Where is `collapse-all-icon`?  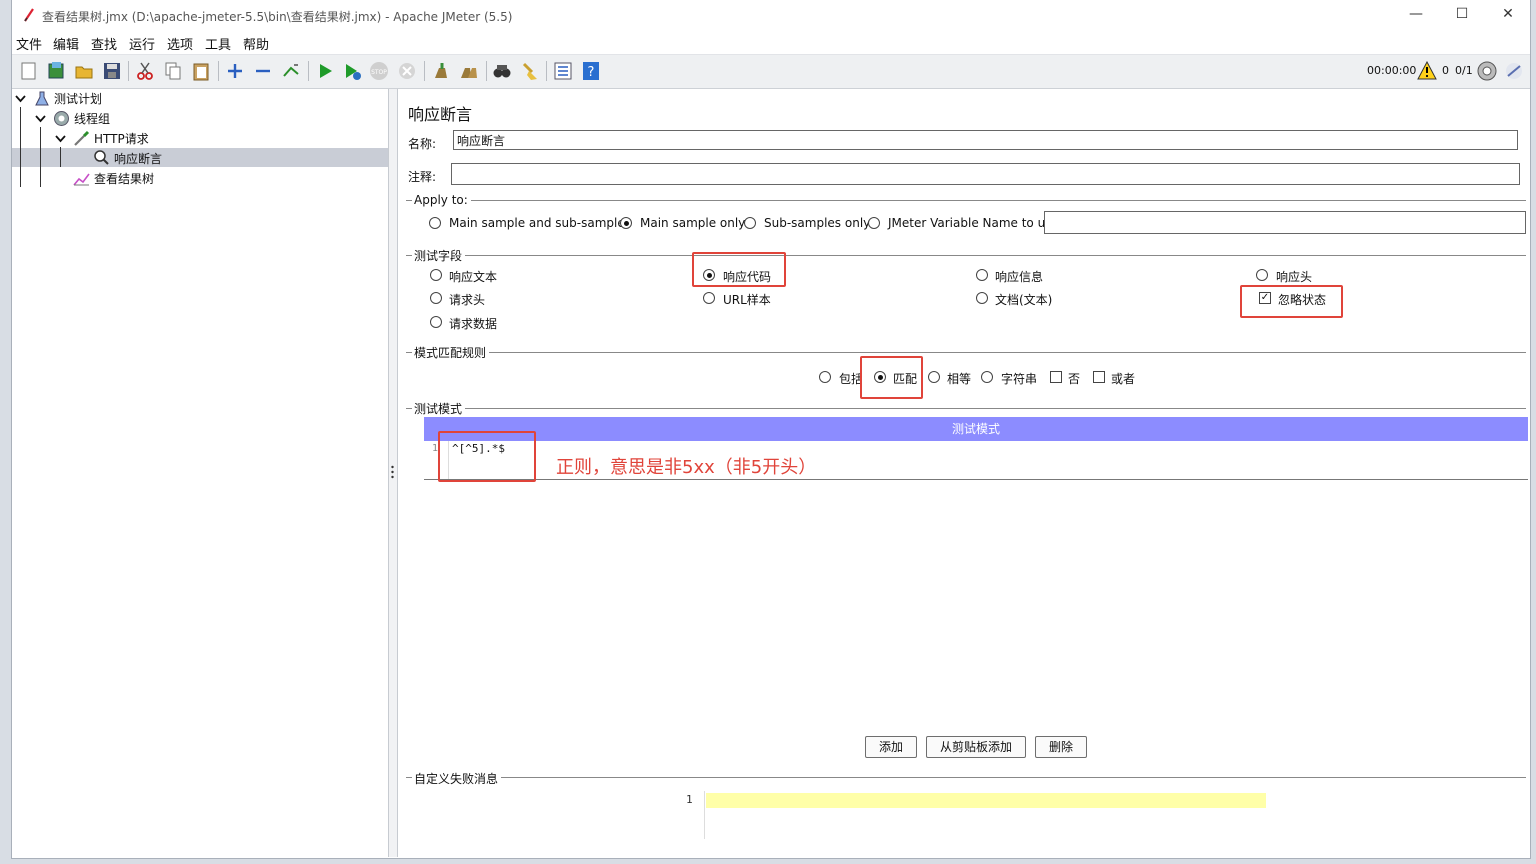
collapse-all-icon is located at coordinates (263, 71).